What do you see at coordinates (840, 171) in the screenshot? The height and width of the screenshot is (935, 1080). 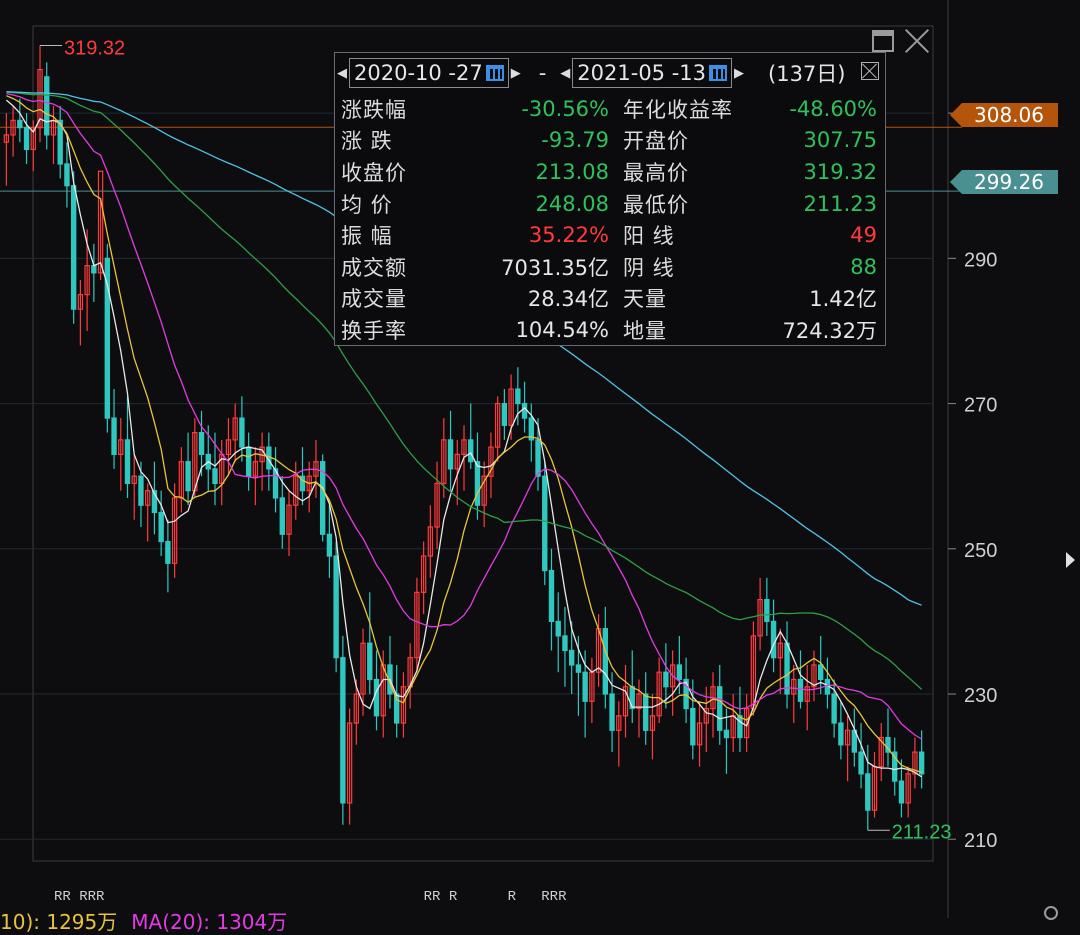 I see `stat-value: 319.32` at bounding box center [840, 171].